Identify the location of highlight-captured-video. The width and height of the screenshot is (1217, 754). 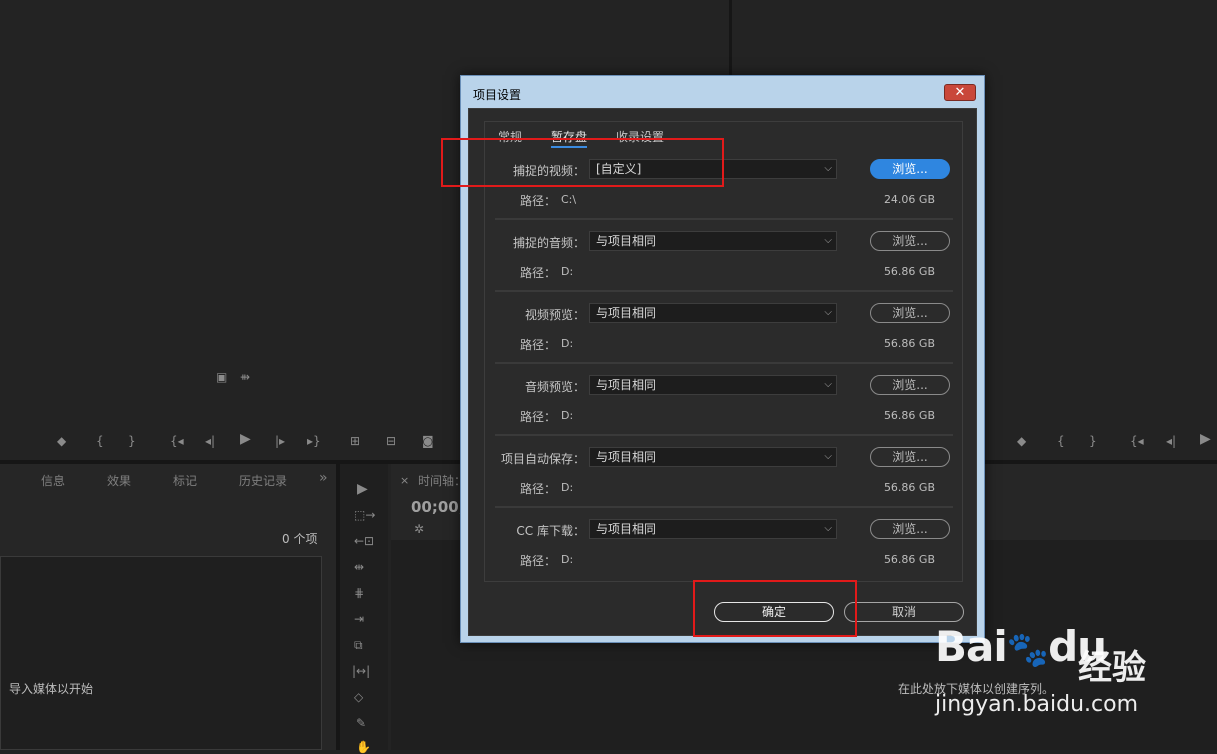
(582, 162).